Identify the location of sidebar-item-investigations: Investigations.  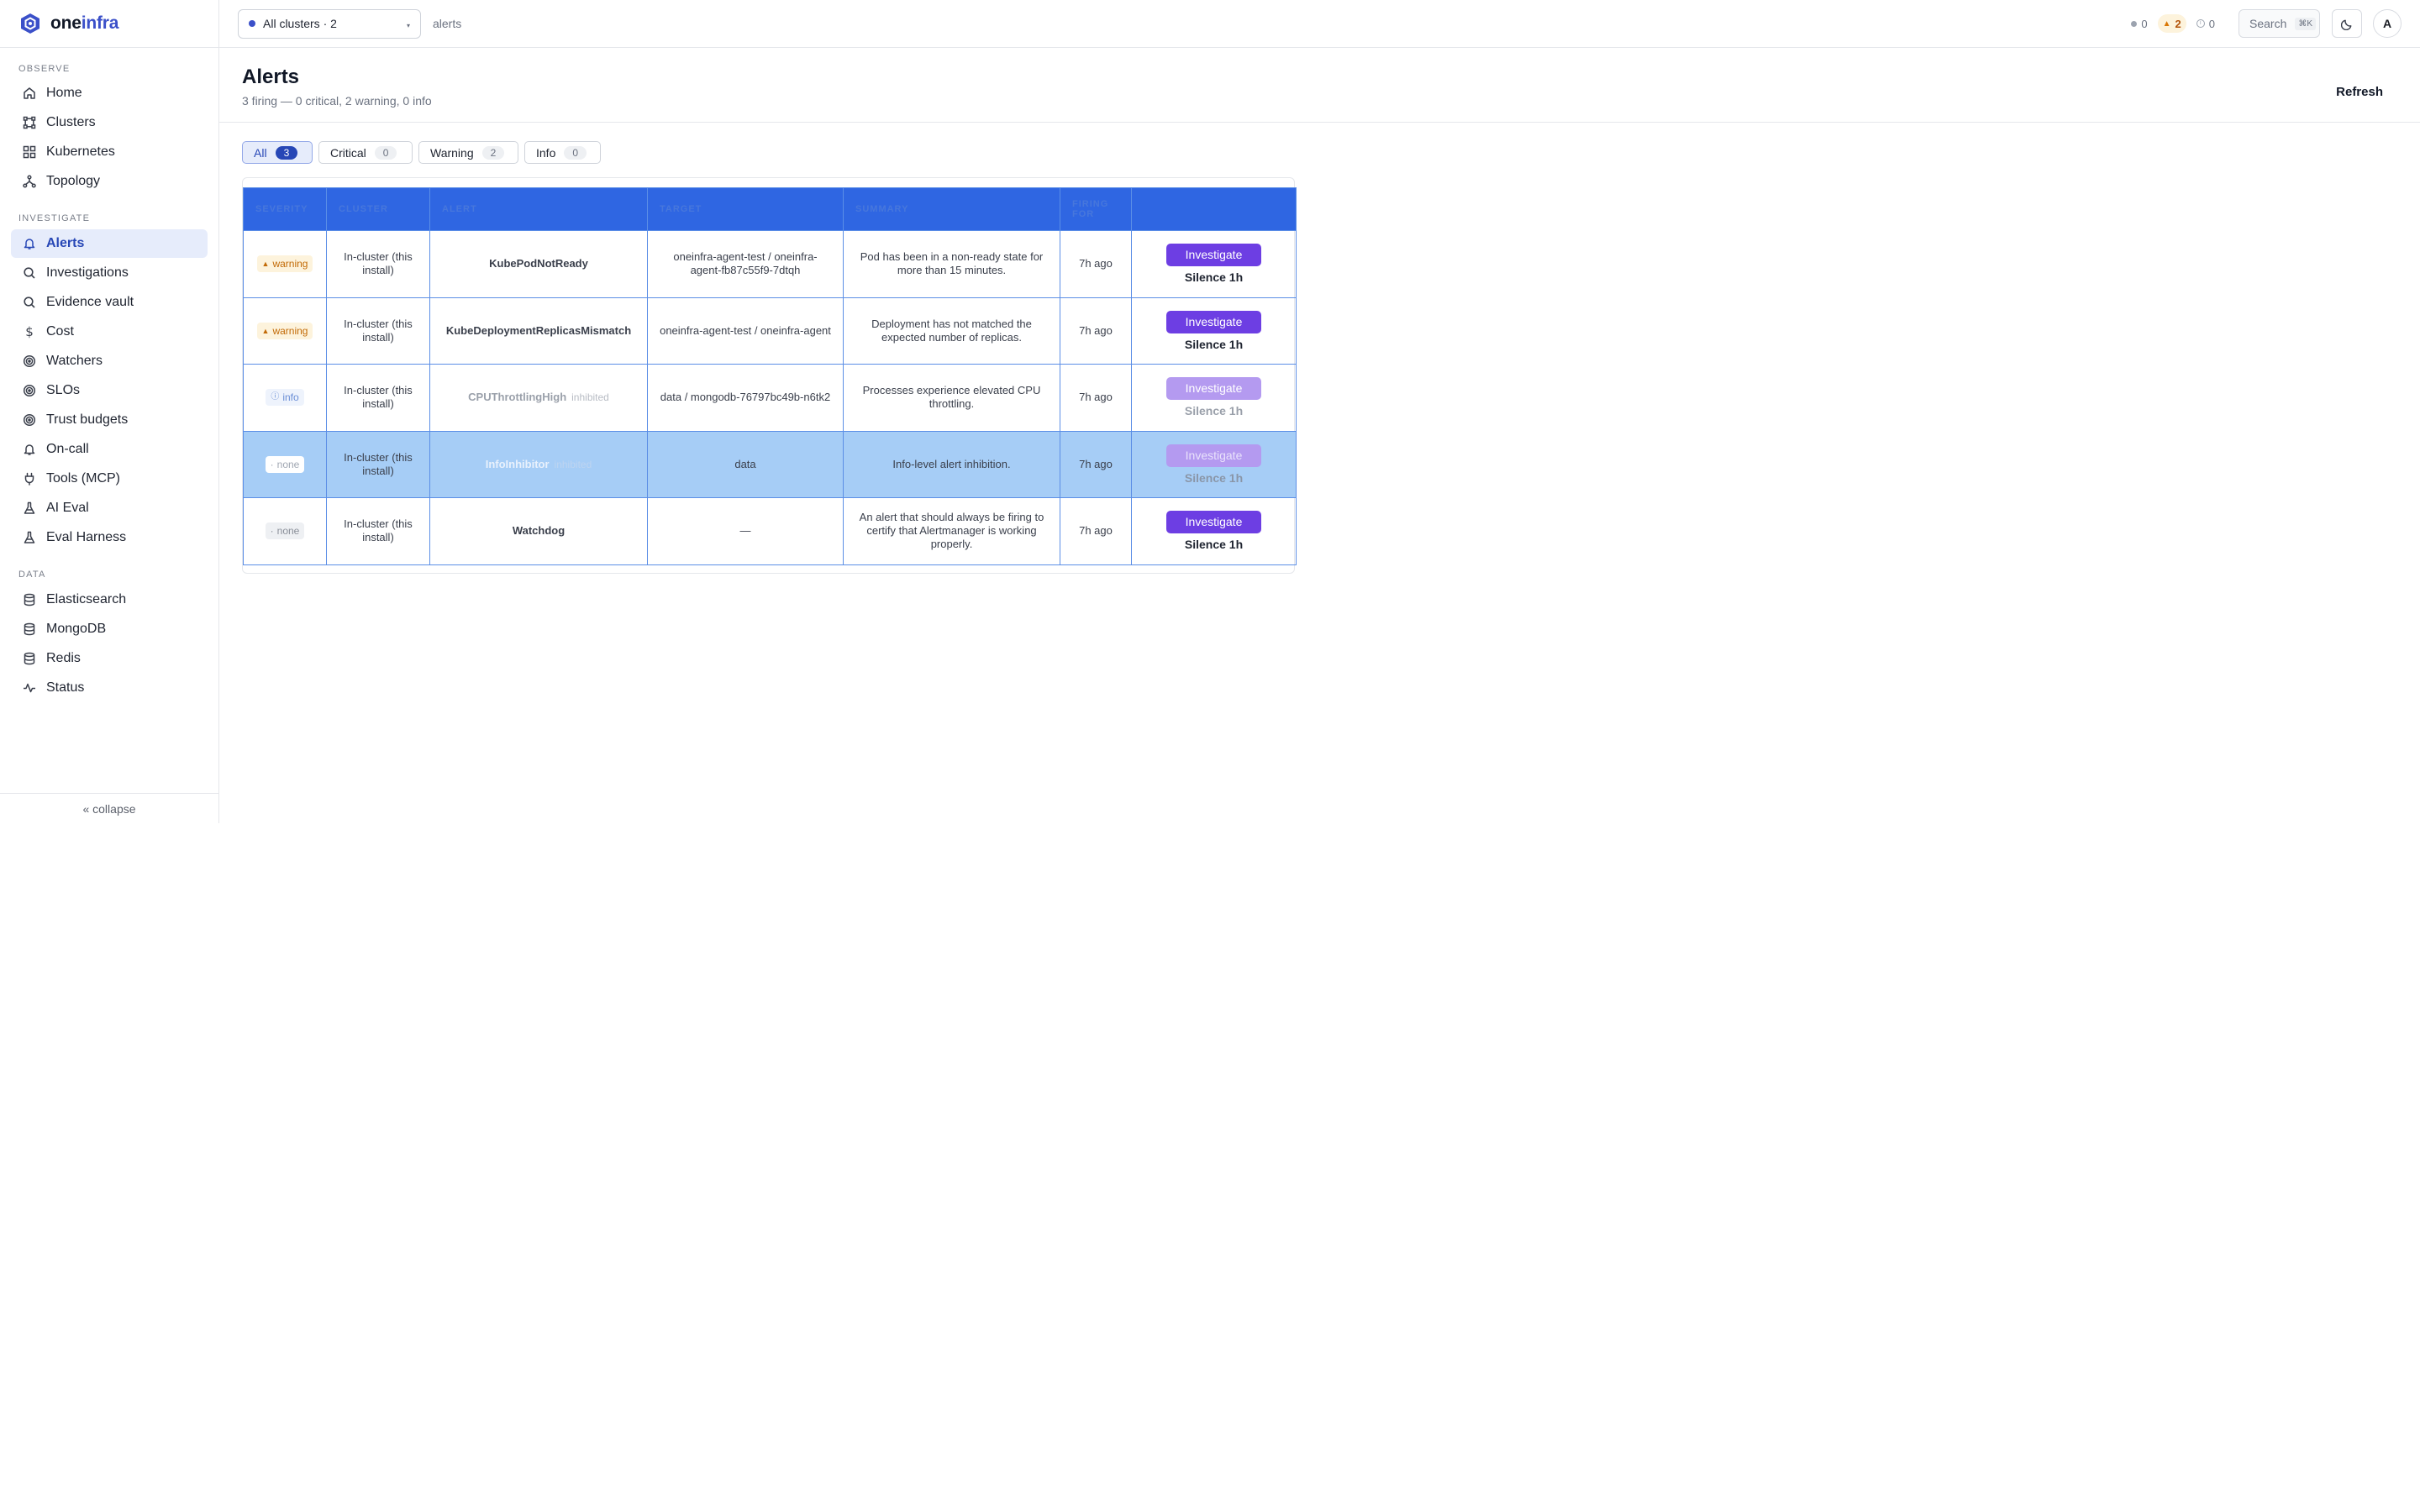
(109, 273).